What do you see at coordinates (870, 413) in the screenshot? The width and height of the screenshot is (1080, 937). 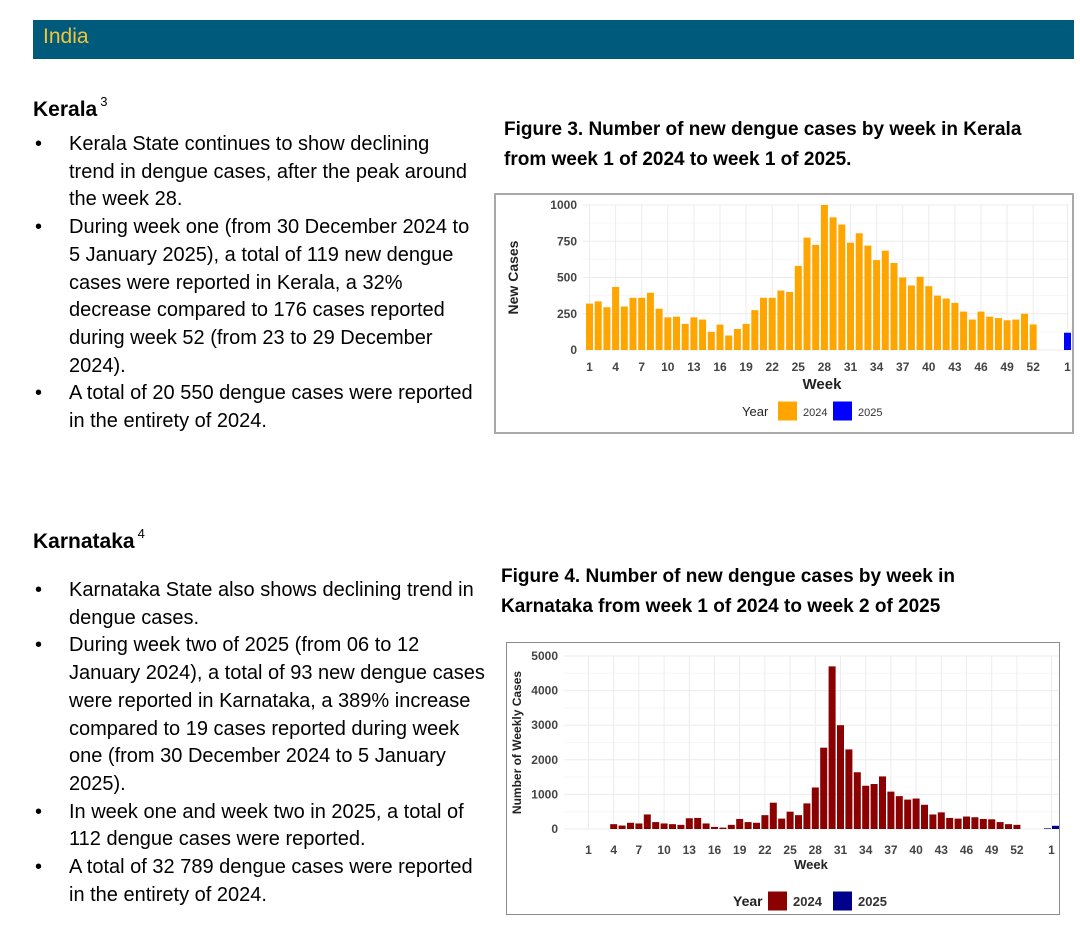 I see `legend-label-2025: 2025` at bounding box center [870, 413].